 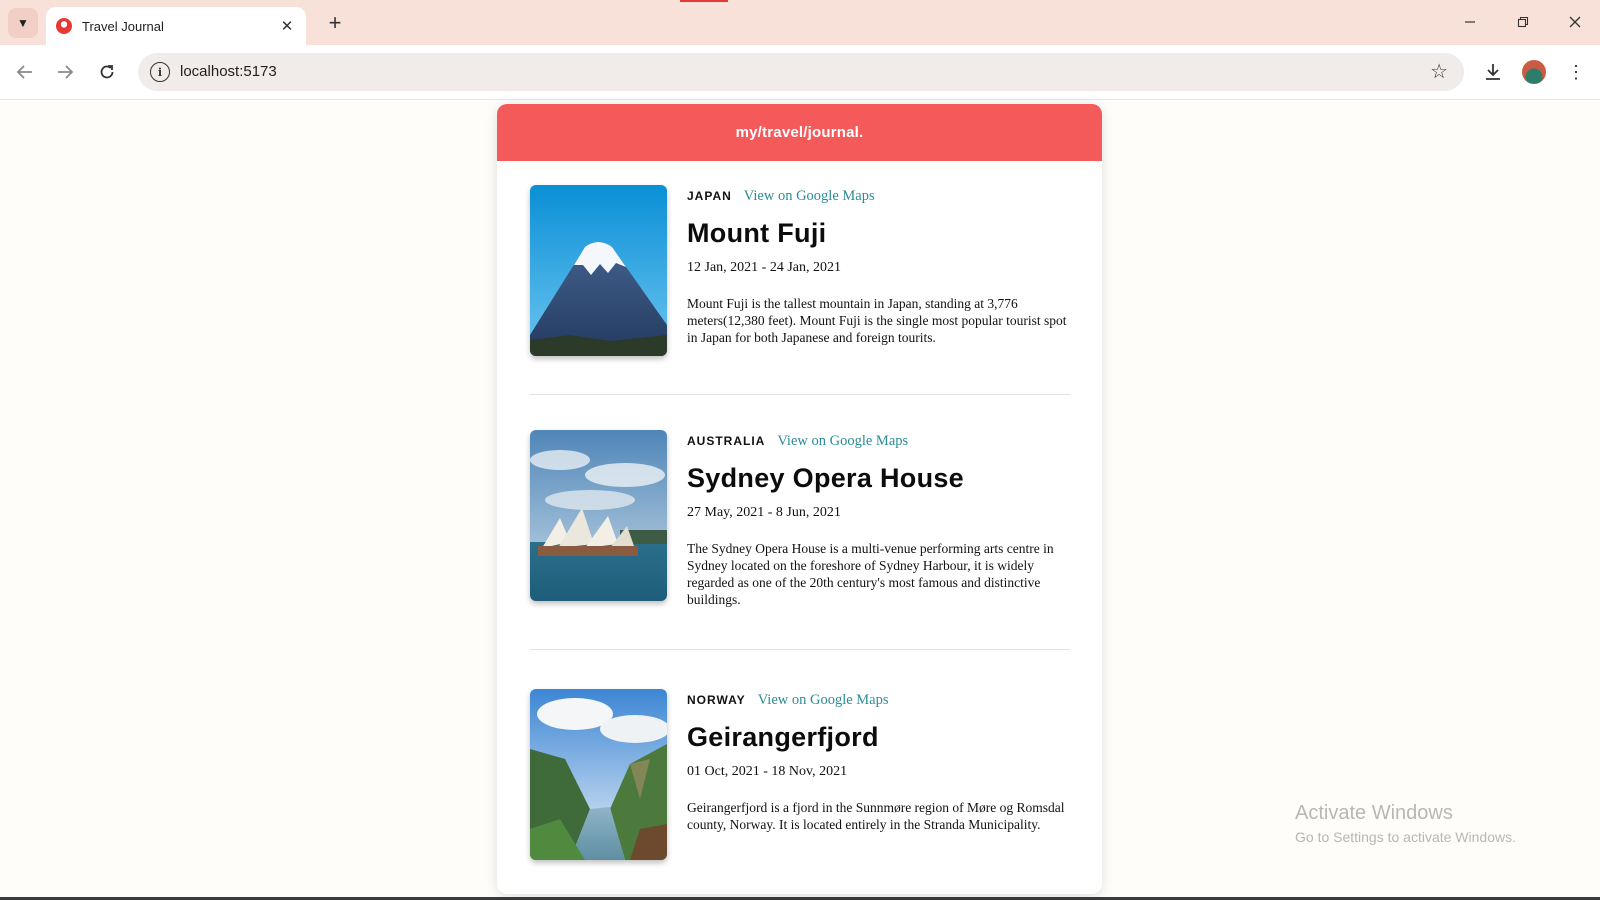 I want to click on back-button, so click(x=25, y=72).